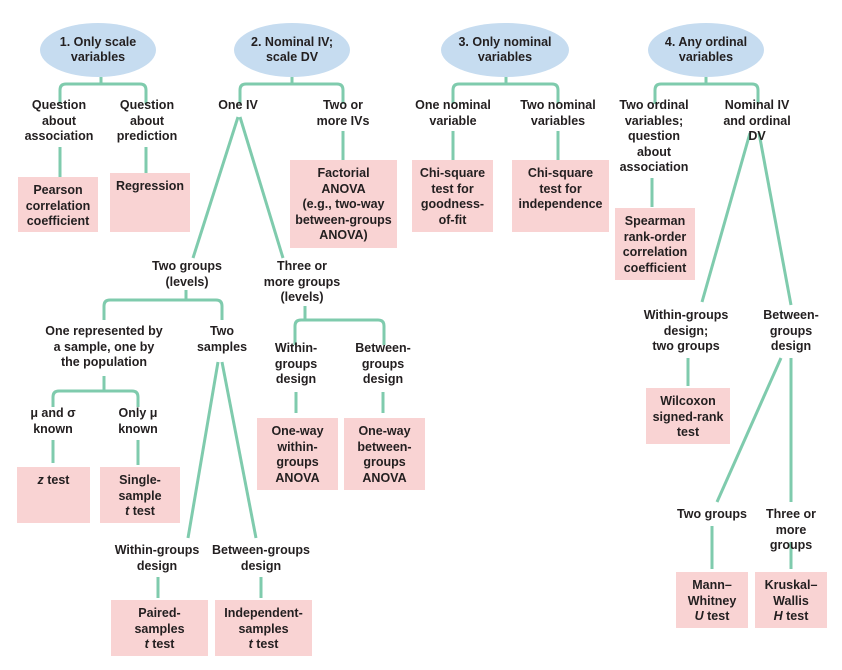  What do you see at coordinates (791, 330) in the screenshot?
I see `condition-between-groups-ordinal: Between- groups design` at bounding box center [791, 330].